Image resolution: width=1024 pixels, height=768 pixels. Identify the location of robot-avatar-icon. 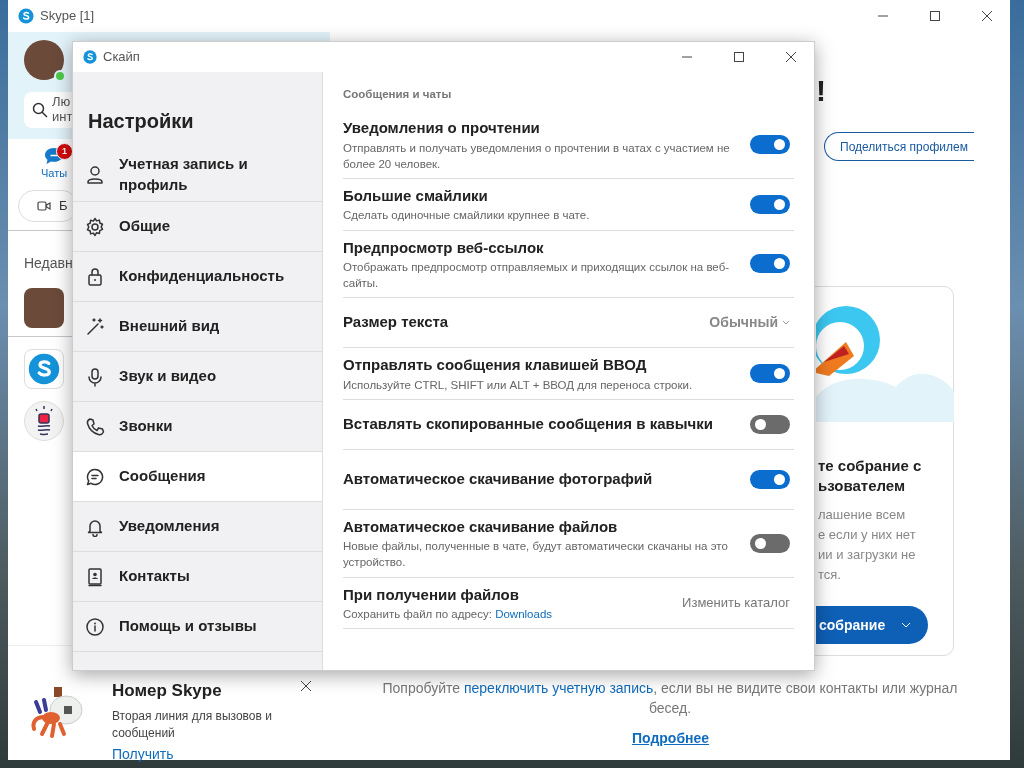
(44, 420).